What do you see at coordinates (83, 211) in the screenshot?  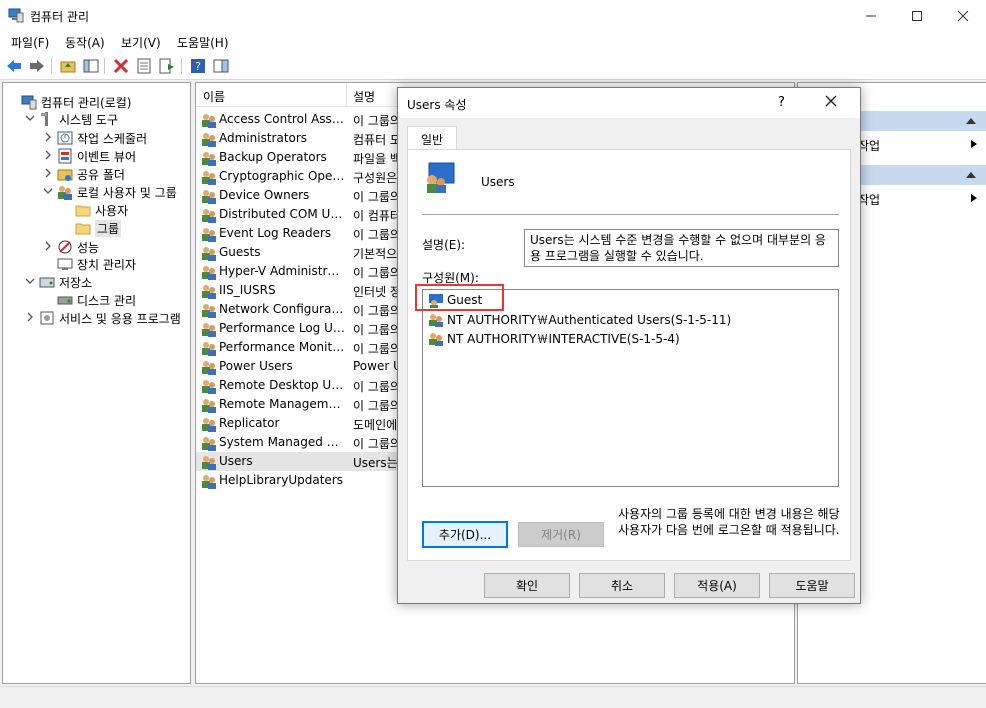 I see `folder-icon` at bounding box center [83, 211].